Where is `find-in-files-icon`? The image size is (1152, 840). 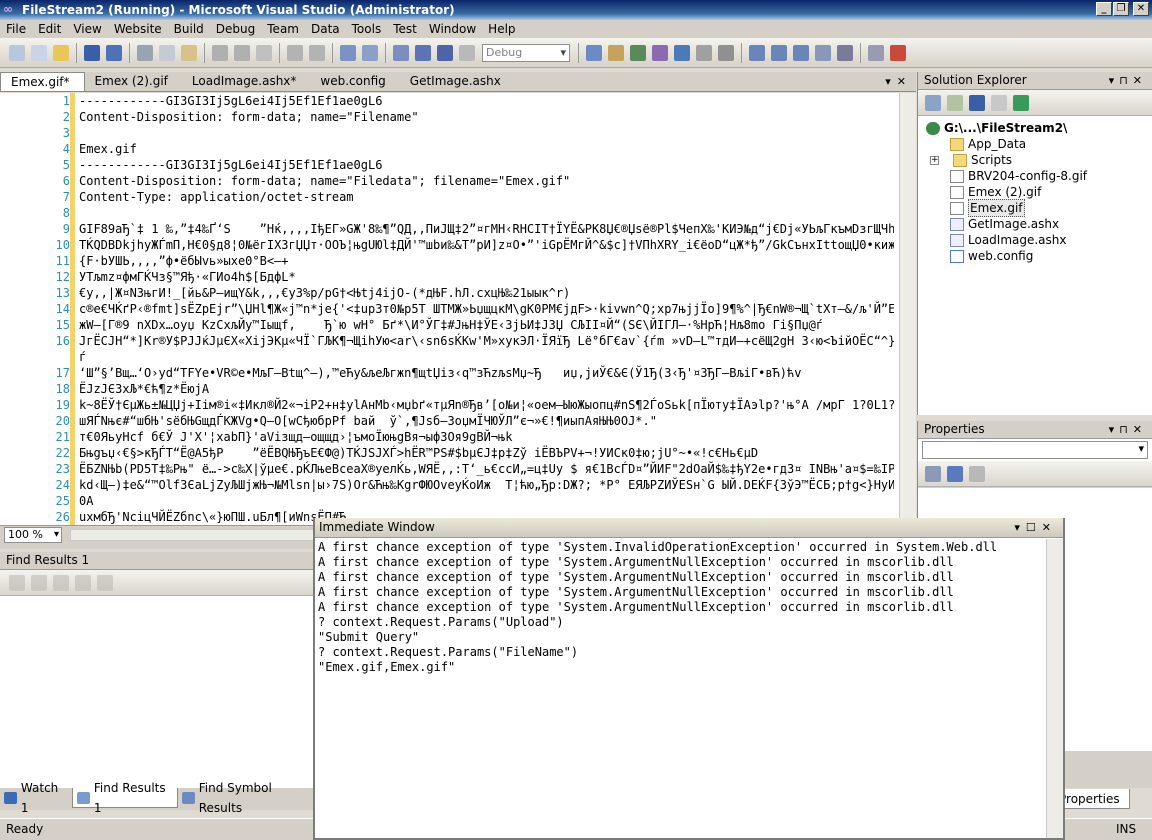
find-in-files-icon is located at coordinates (594, 52).